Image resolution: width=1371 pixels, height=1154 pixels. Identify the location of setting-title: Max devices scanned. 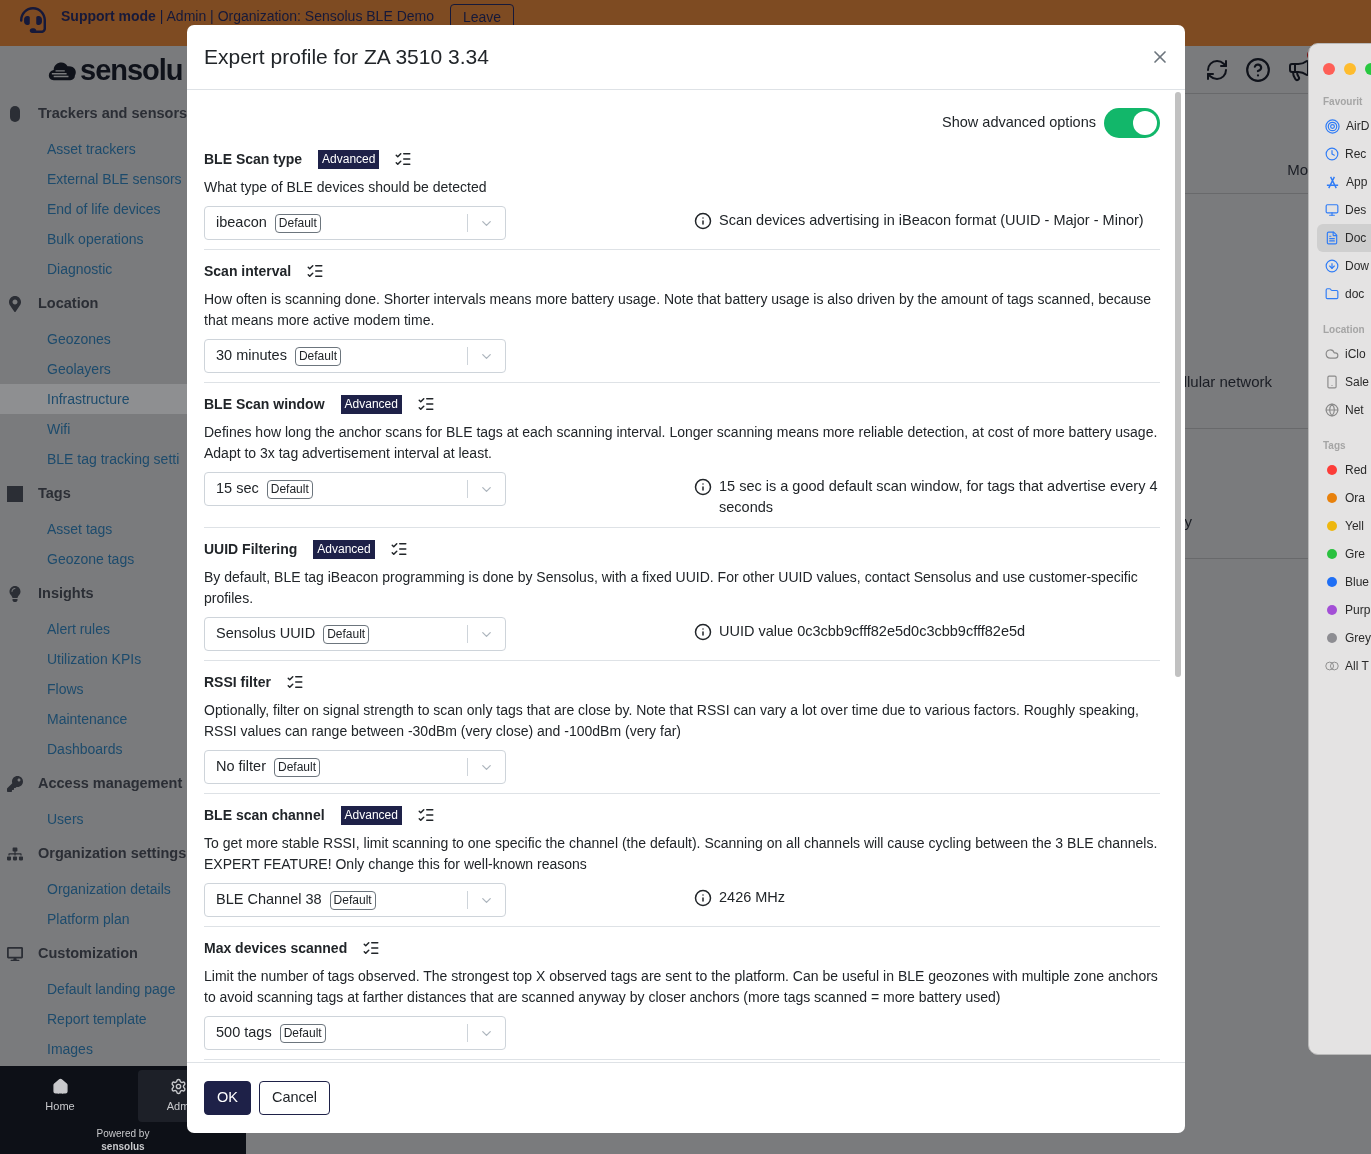
(276, 948).